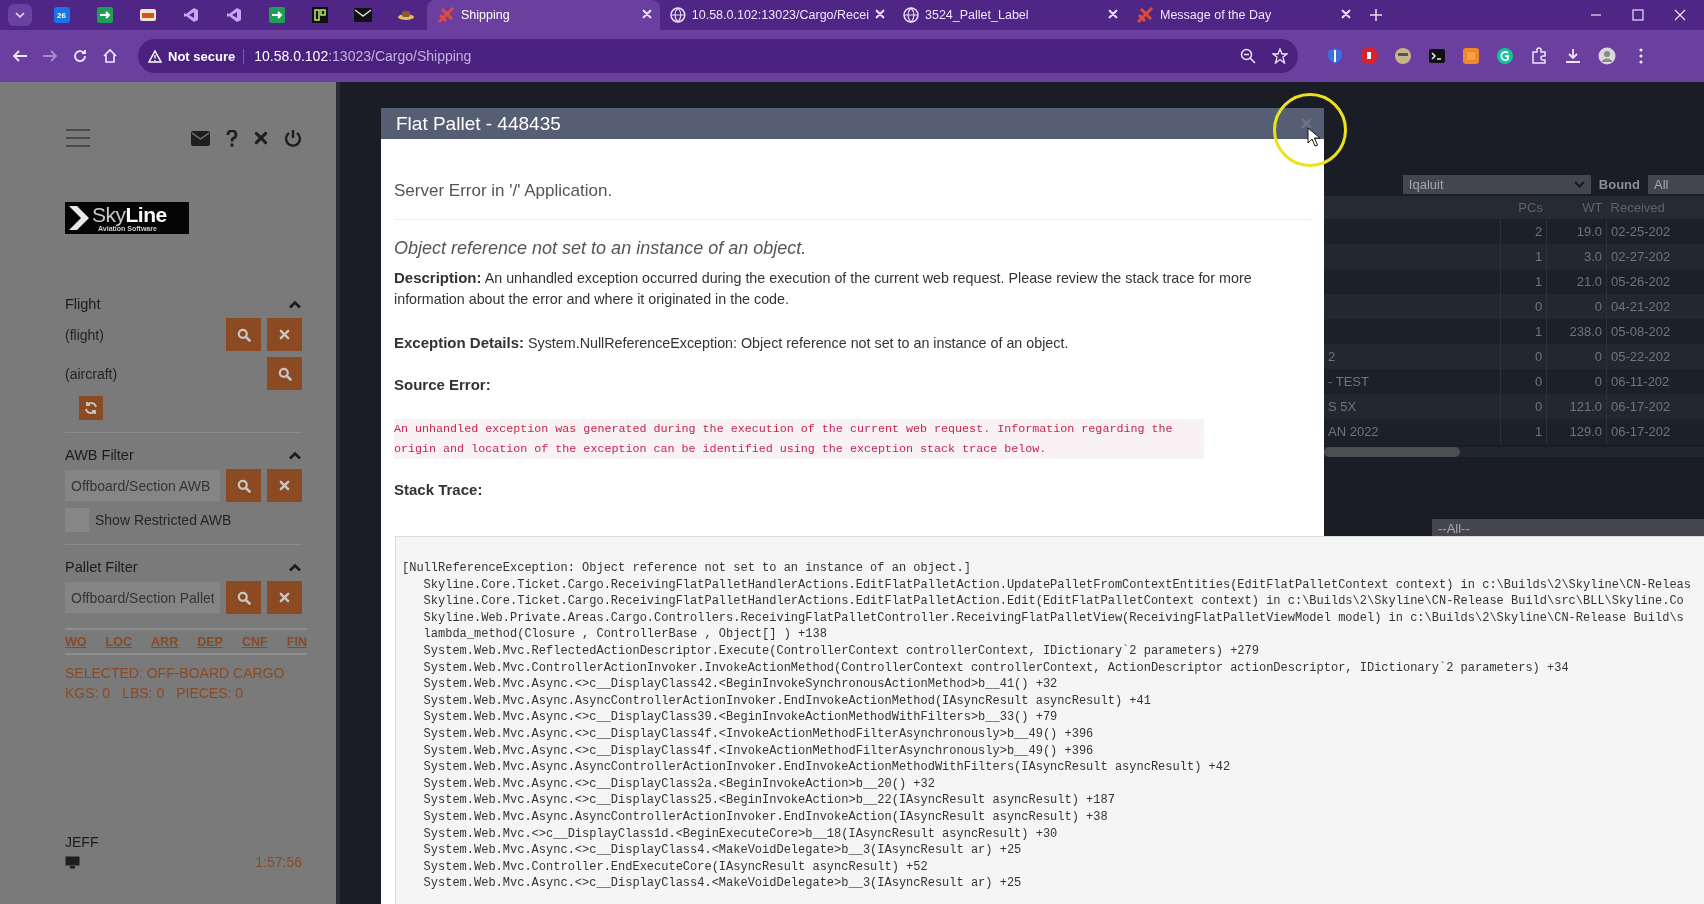  What do you see at coordinates (91, 408) in the screenshot?
I see `refresh-button` at bounding box center [91, 408].